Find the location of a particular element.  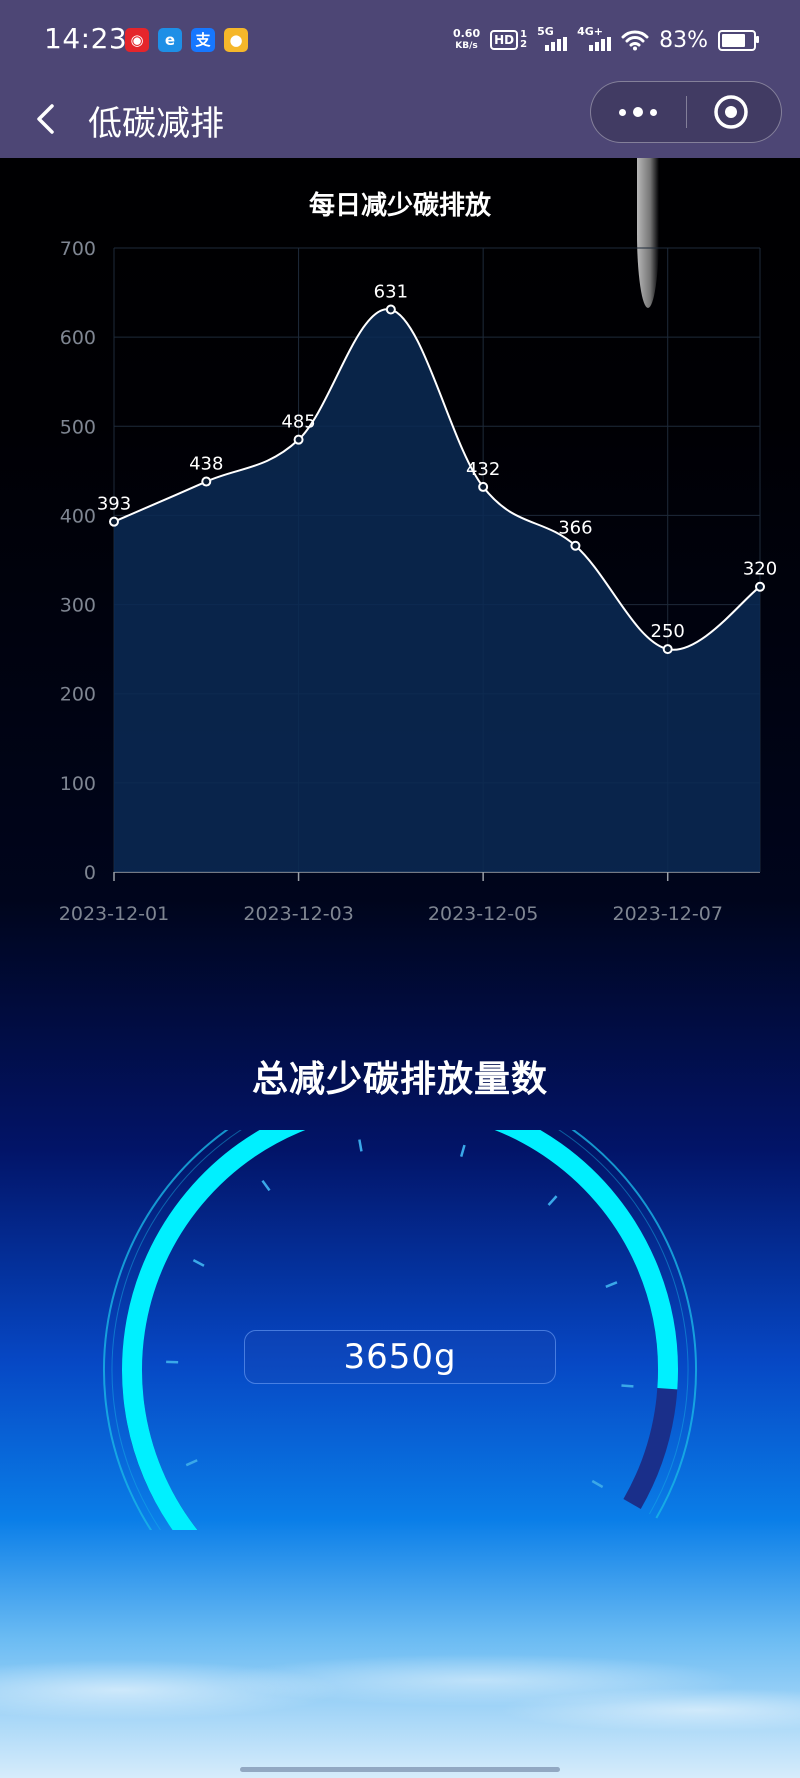

y-tick-label: 600 is located at coordinates (78, 338).